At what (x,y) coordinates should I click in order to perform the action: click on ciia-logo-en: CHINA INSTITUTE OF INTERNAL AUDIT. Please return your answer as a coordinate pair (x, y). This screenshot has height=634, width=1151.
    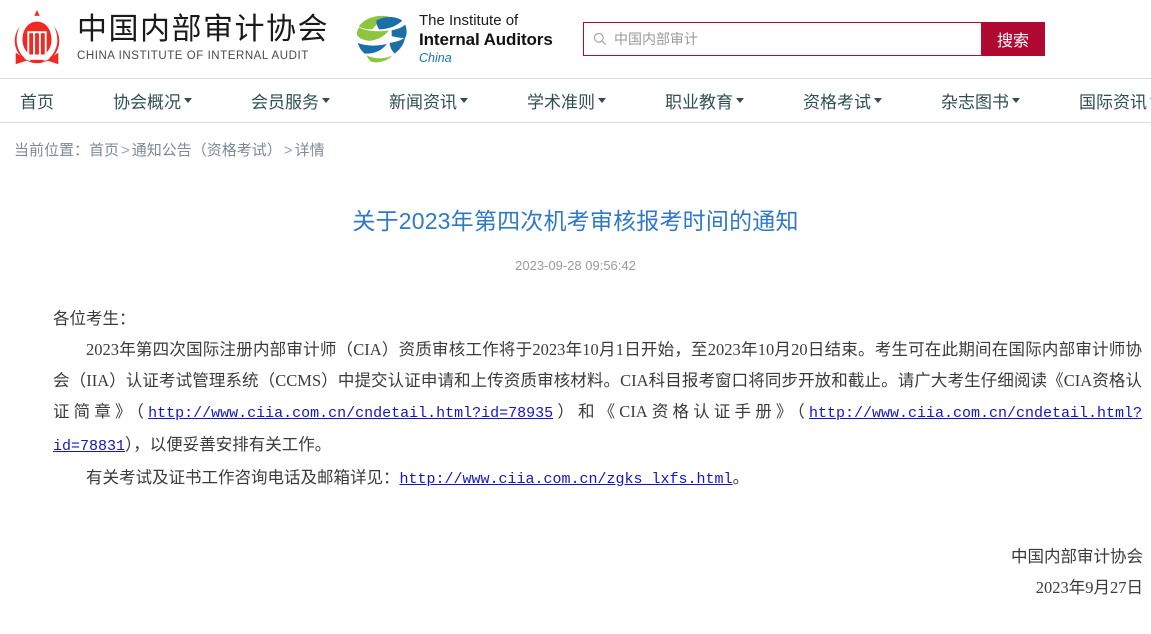
    Looking at the image, I should click on (193, 56).